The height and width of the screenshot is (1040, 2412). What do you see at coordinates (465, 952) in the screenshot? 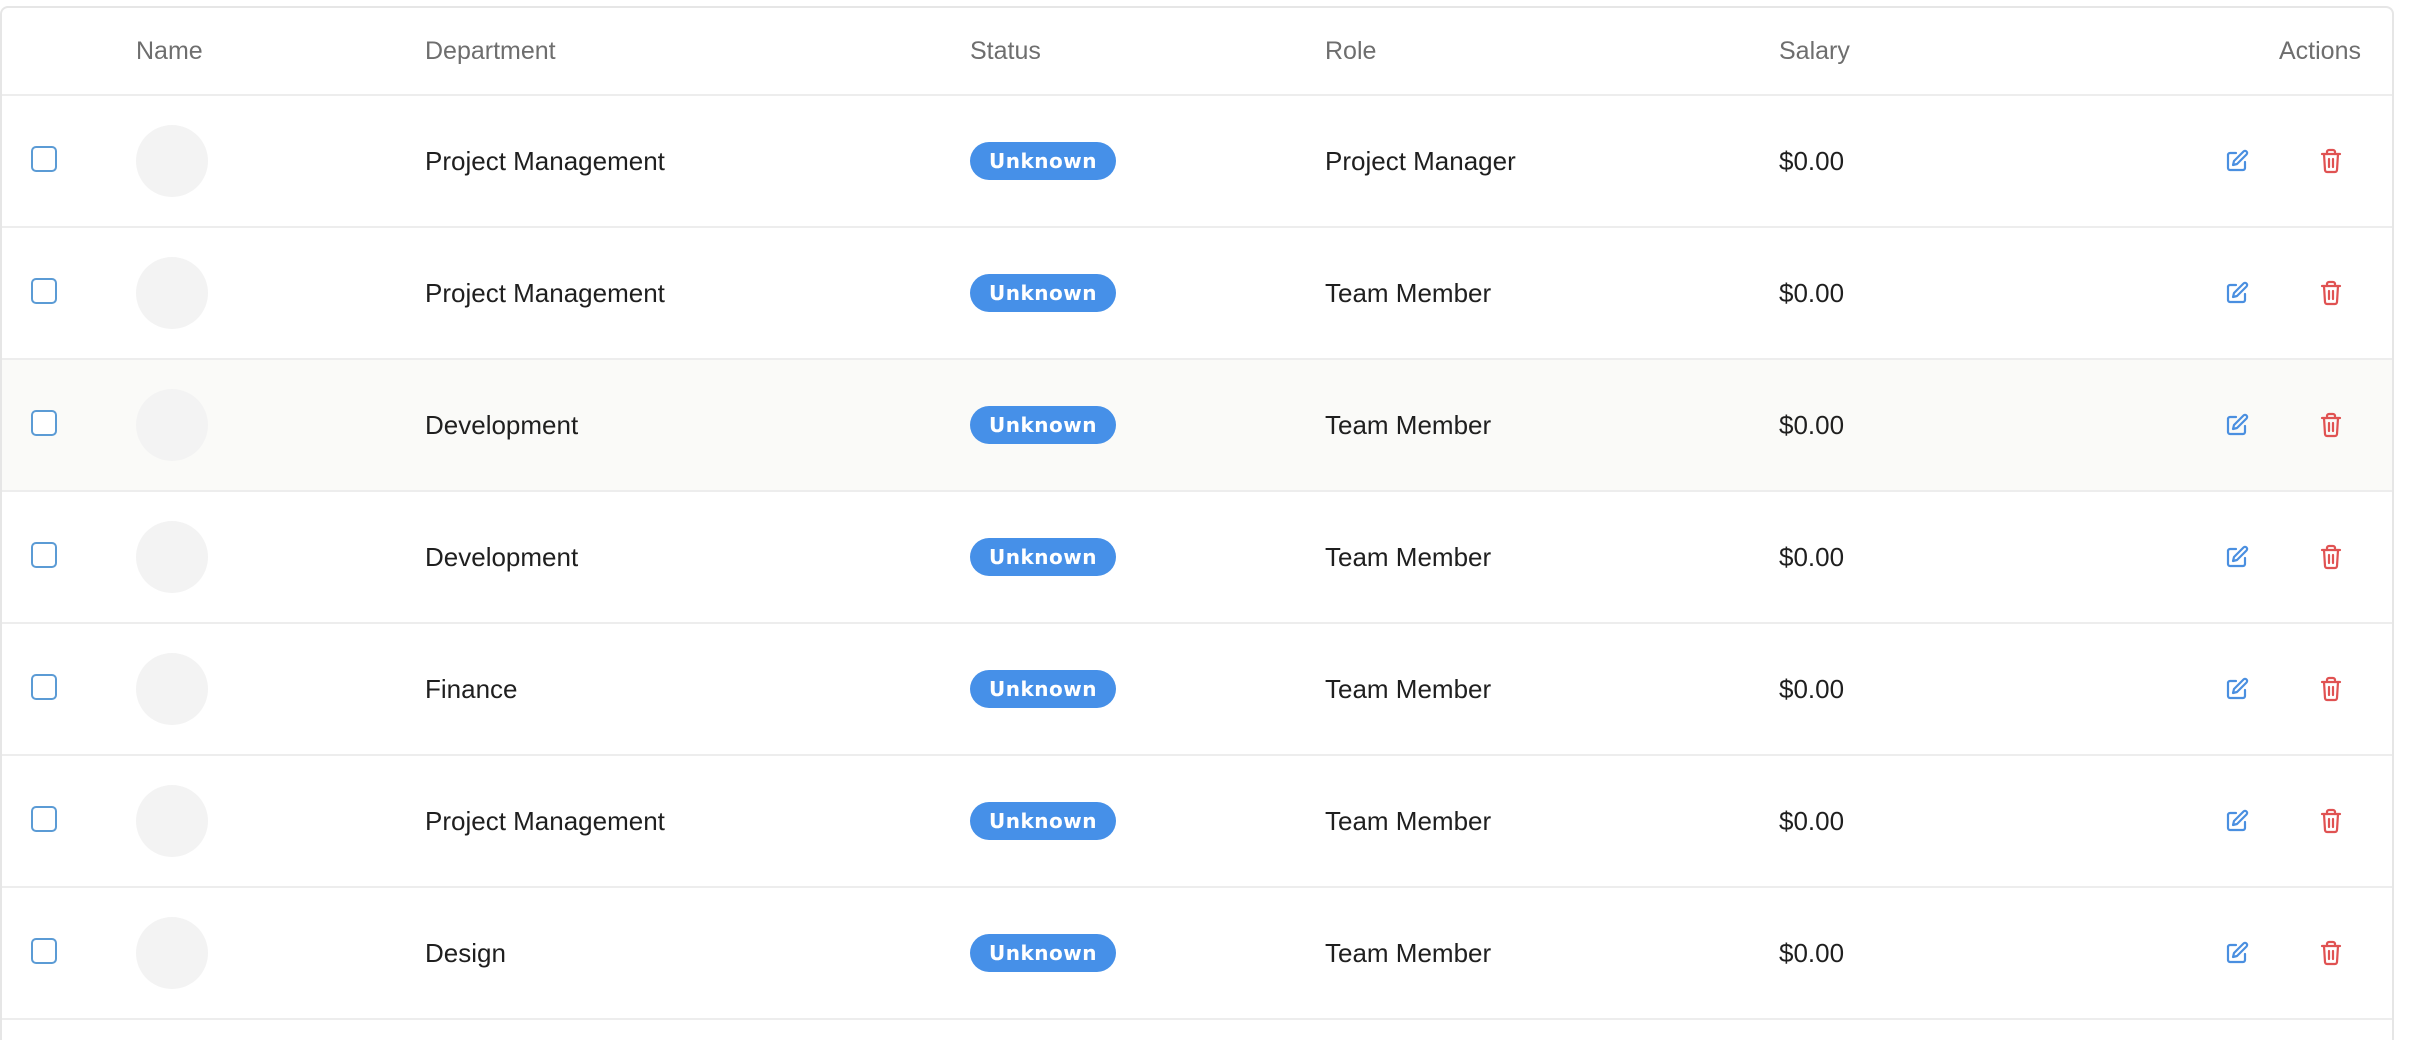
I see `department-cell: Design` at bounding box center [465, 952].